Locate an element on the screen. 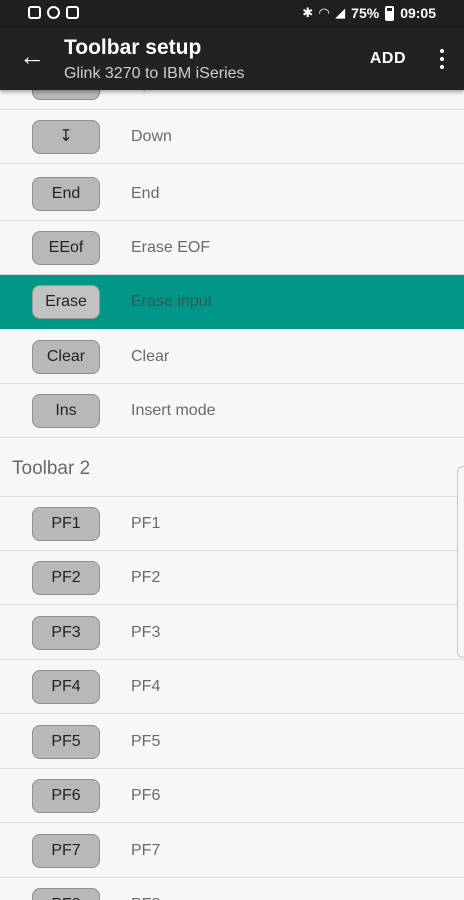 The image size is (464, 900). key-button: PF2 is located at coordinates (66, 578).